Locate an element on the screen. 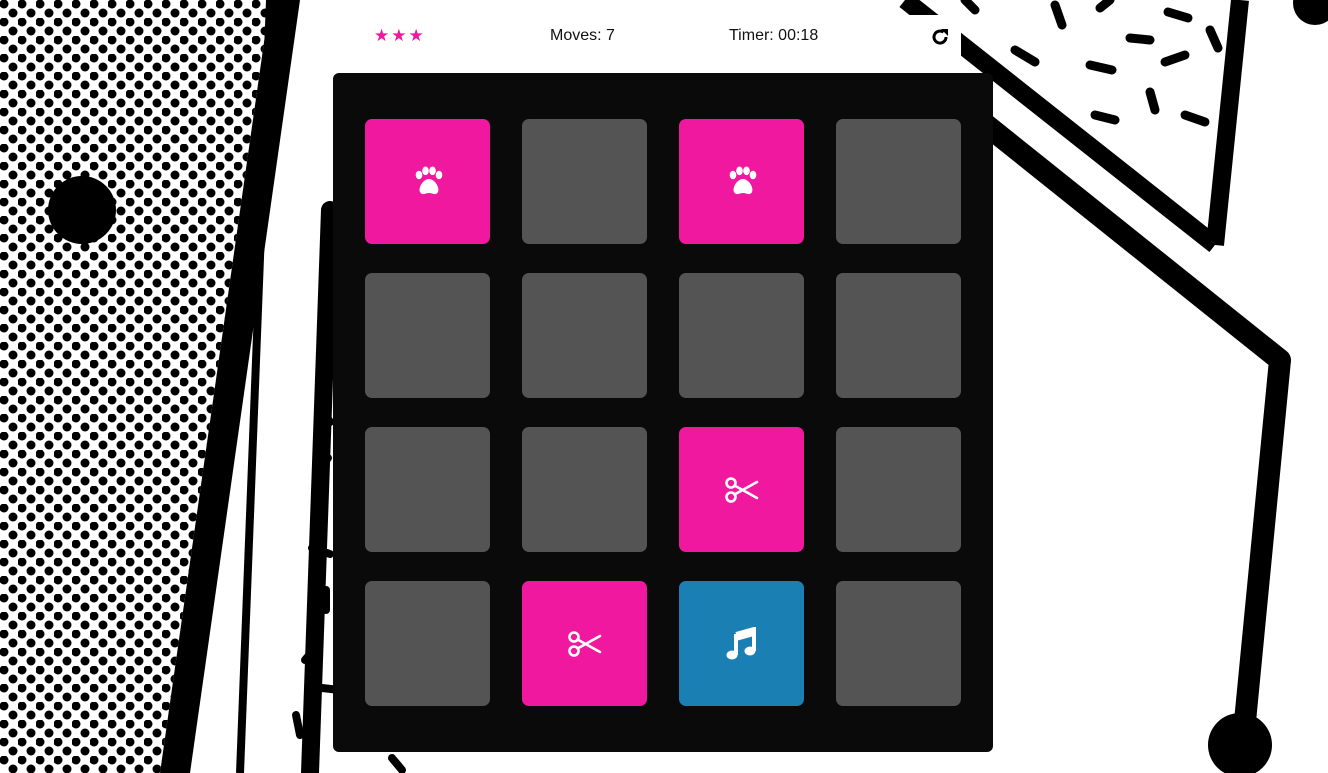  card-open is located at coordinates (741, 643).